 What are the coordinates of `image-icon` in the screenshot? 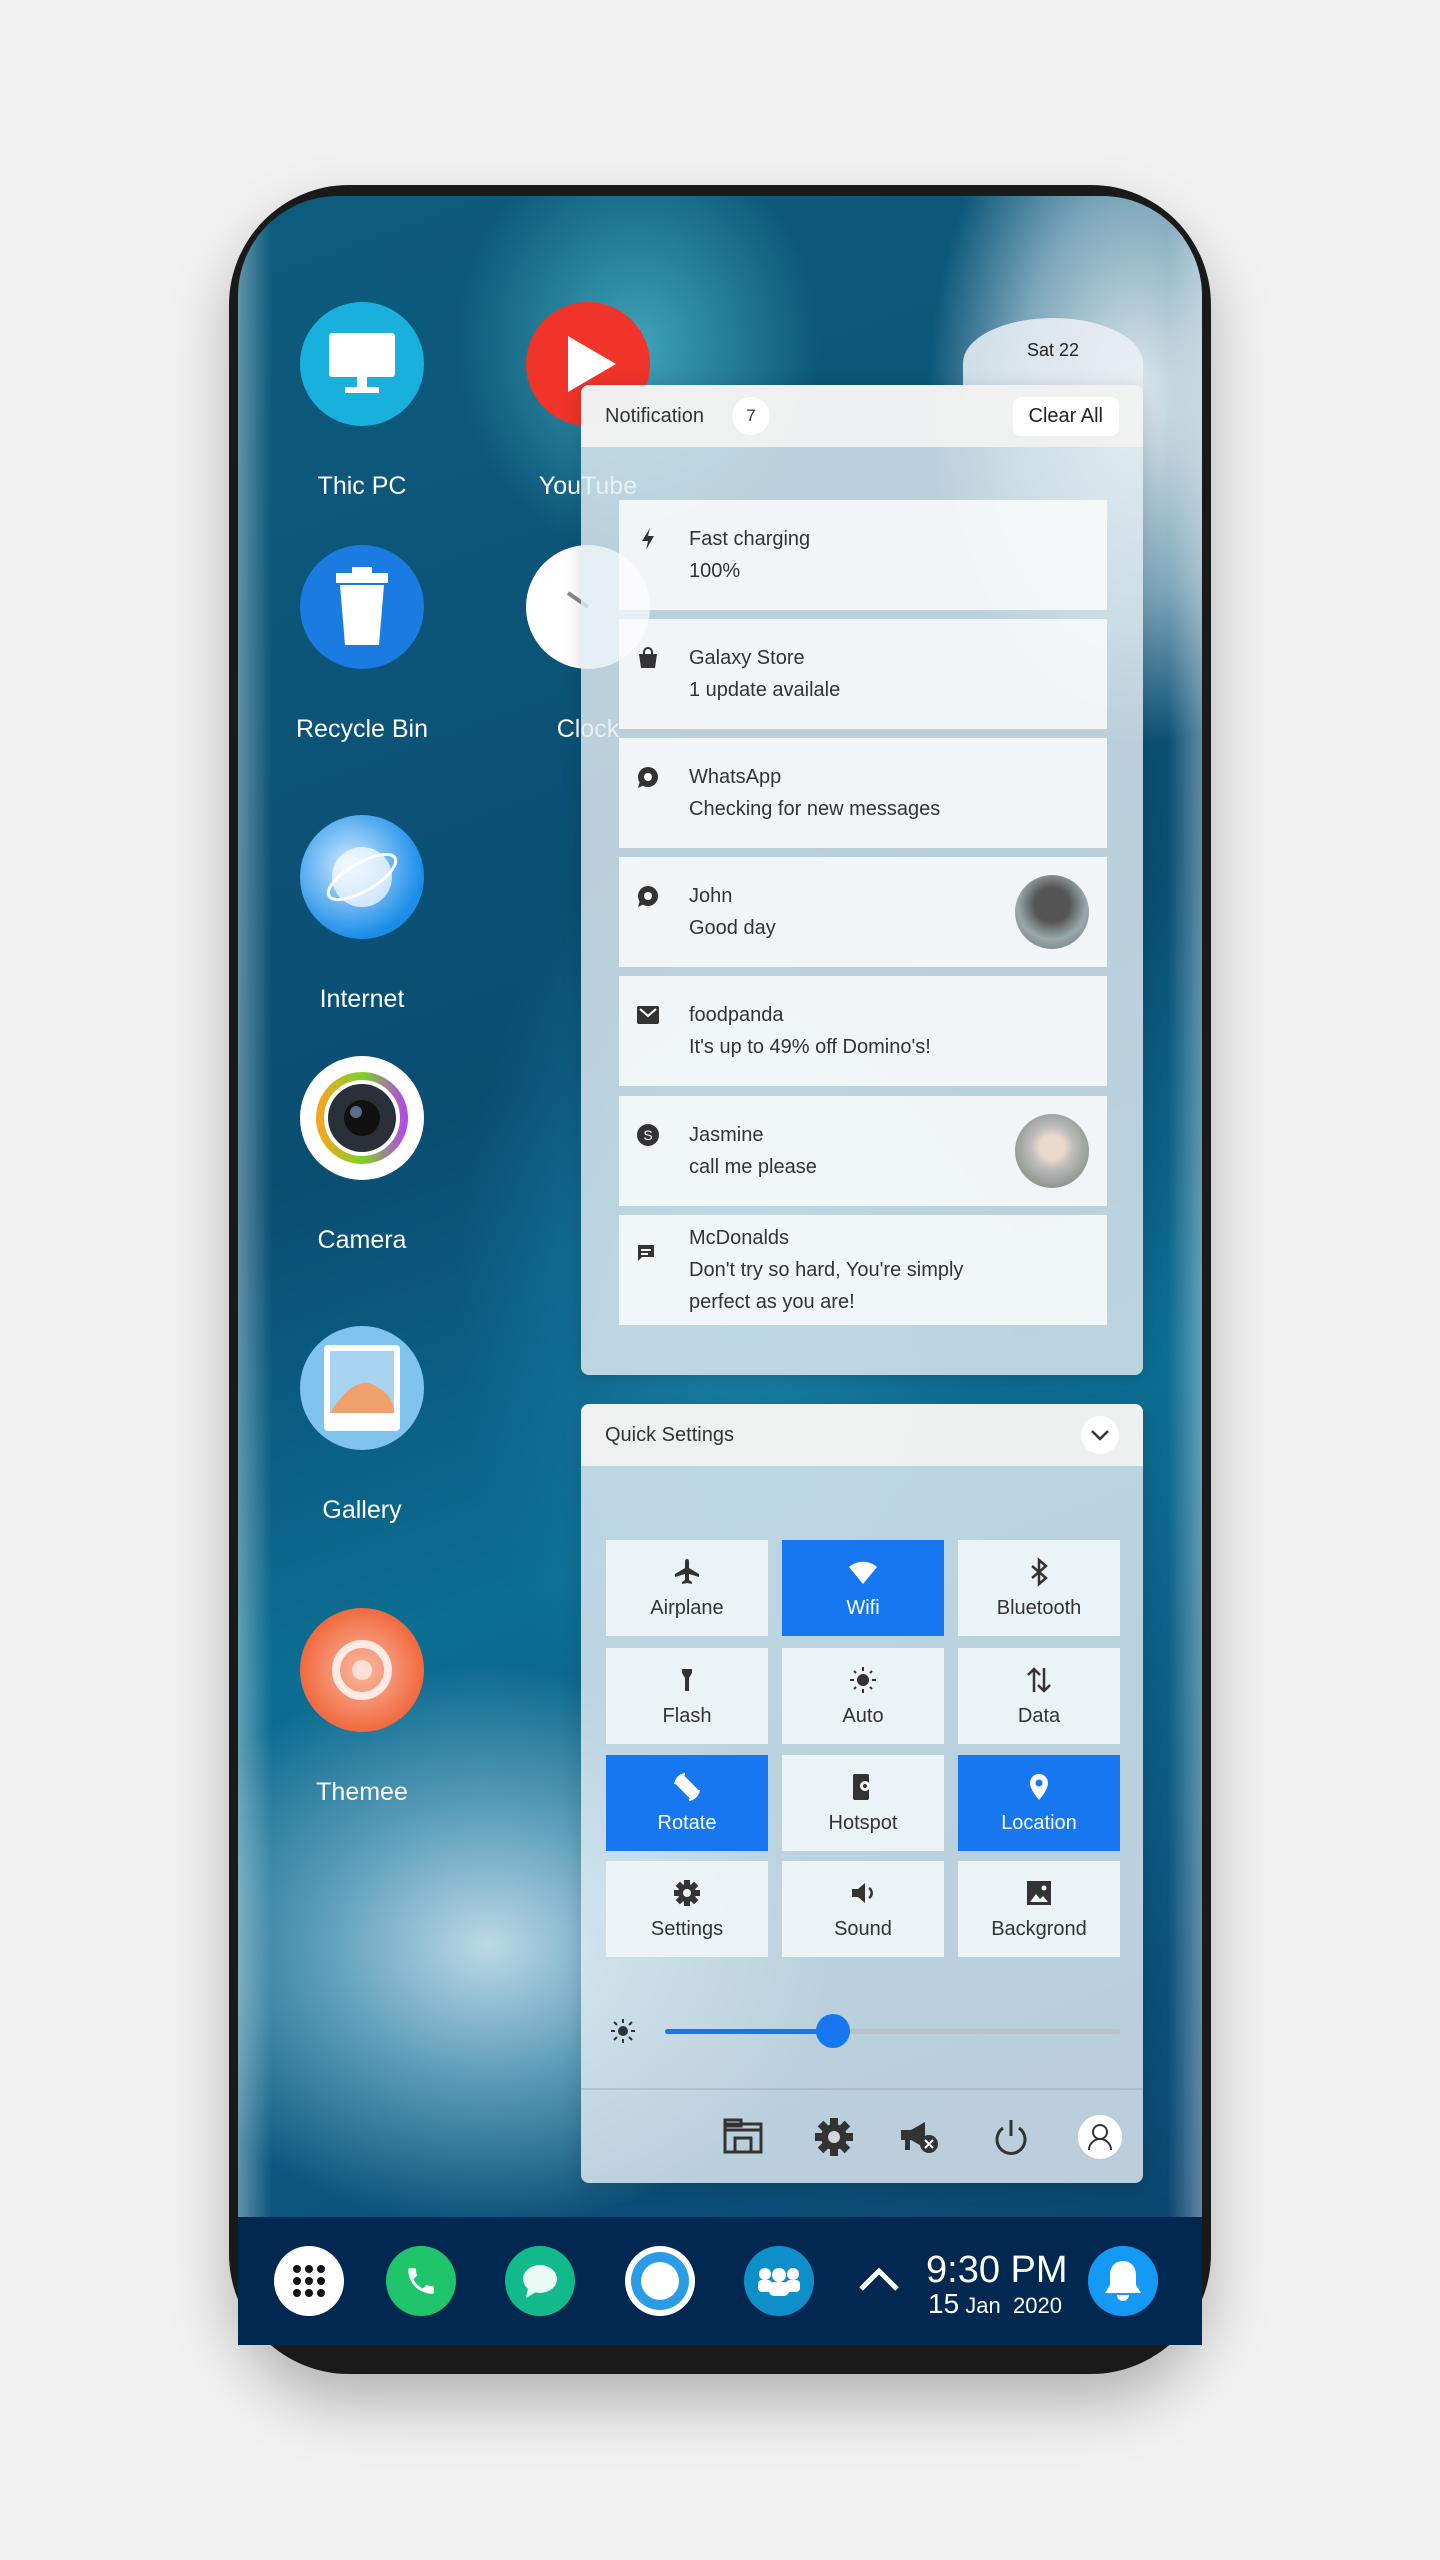 It's located at (1039, 1892).